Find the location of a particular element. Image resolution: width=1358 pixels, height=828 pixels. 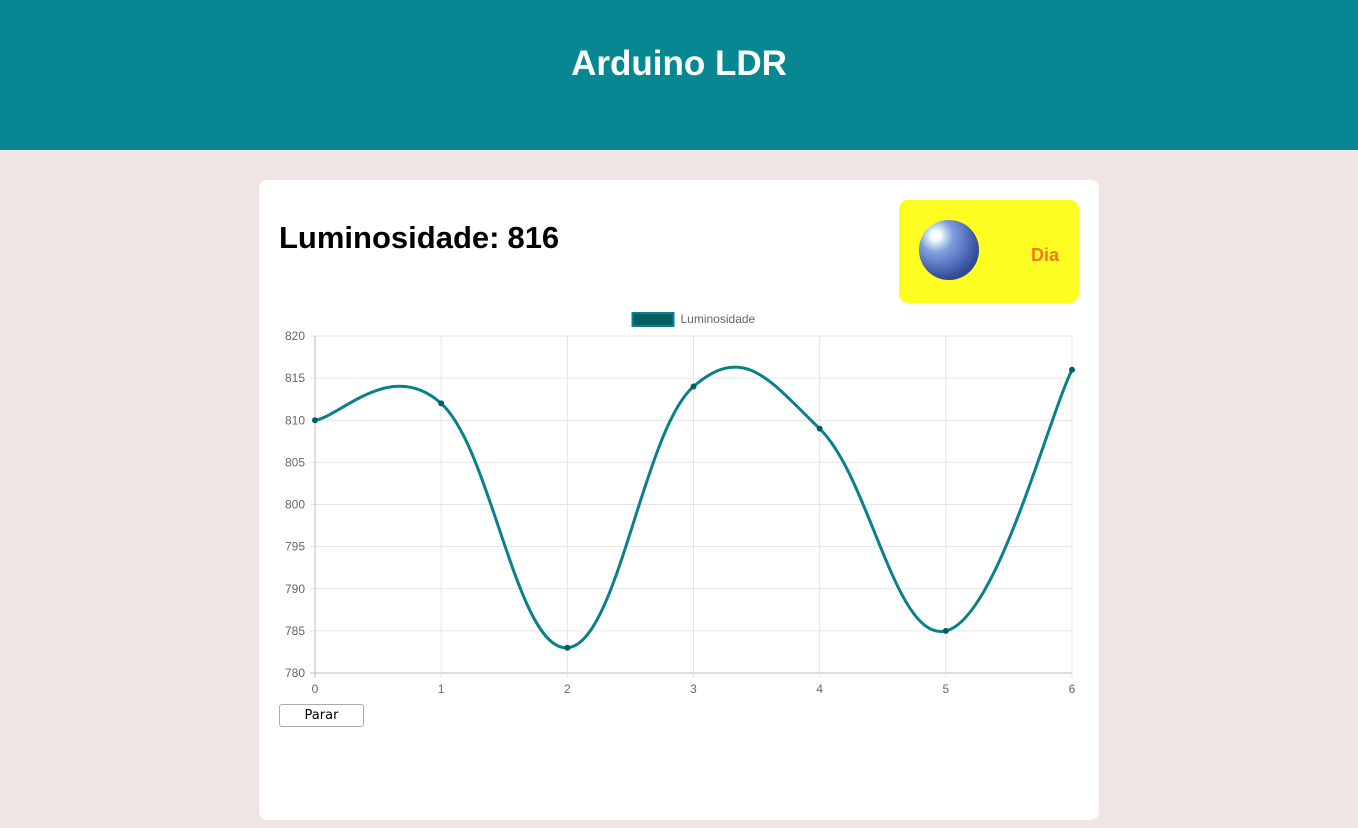

x-tick-label: 3 is located at coordinates (693, 689).